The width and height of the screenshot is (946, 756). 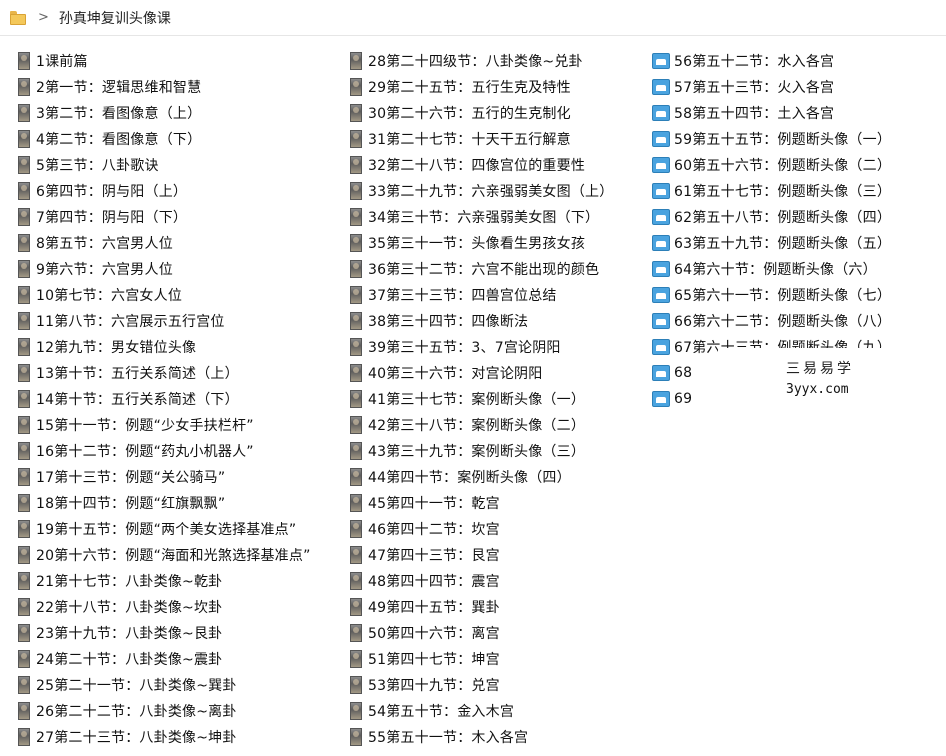 I want to click on file-item: 63第五十九节：例题断头像（五）, so click(x=771, y=243).